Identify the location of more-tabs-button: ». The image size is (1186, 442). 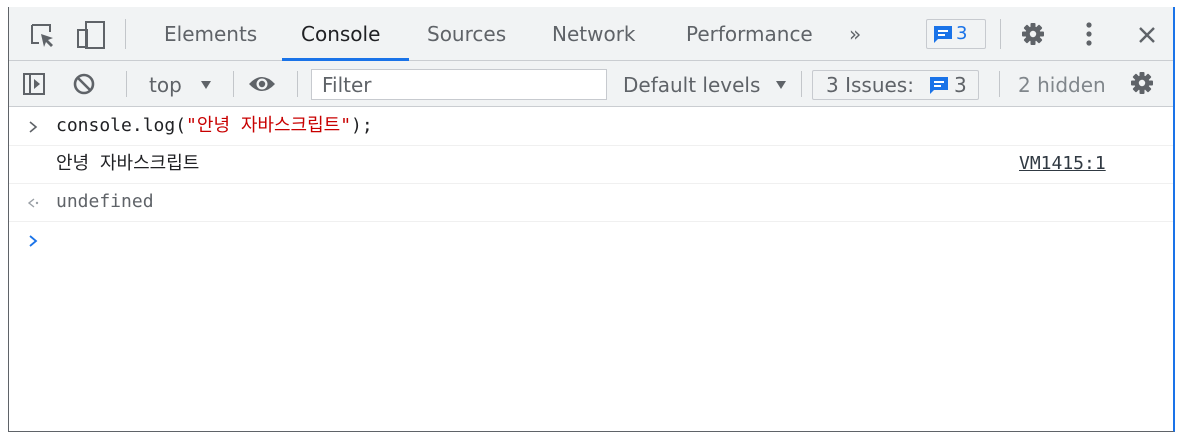
(855, 33).